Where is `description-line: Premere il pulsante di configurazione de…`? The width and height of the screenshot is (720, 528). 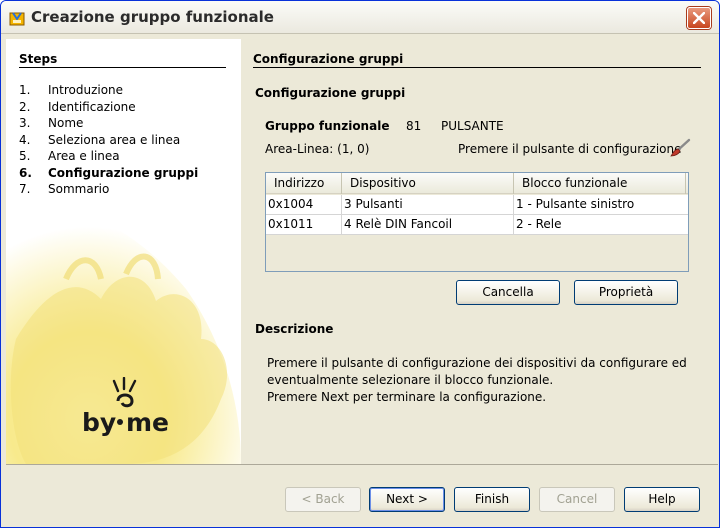 description-line: Premere il pulsante di configurazione de… is located at coordinates (477, 363).